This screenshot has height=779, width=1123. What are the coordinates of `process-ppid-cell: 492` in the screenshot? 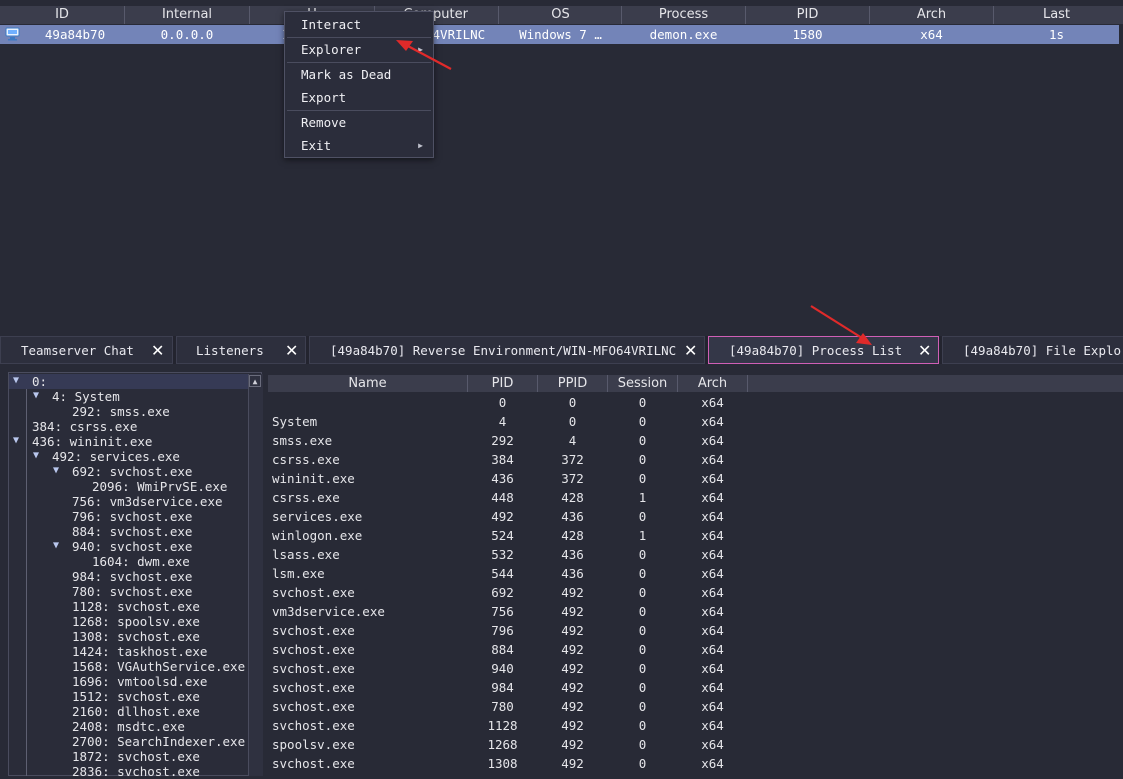 It's located at (572, 763).